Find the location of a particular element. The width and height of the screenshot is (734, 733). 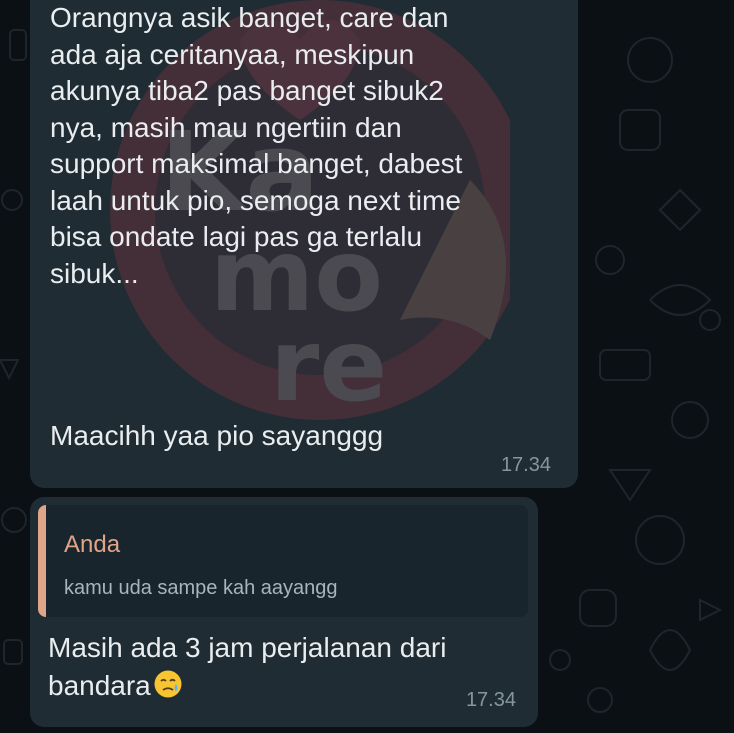

reply-message-text: Masih ada 3 jam perjalanan dari bandara is located at coordinates (283, 667).